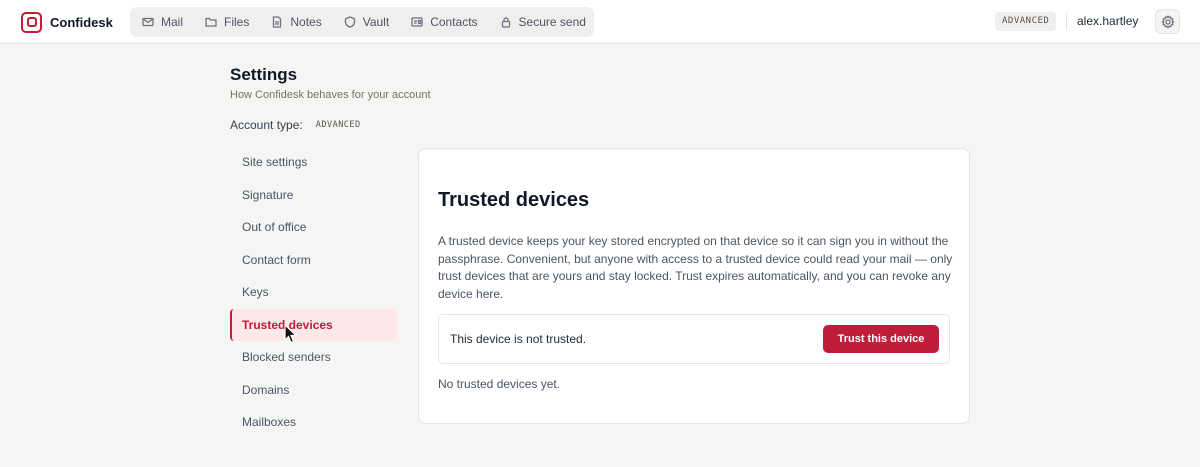 The image size is (1200, 467). Describe the element at coordinates (313, 260) in the screenshot. I see `sidebar-item-contact-form: Contact form` at that location.